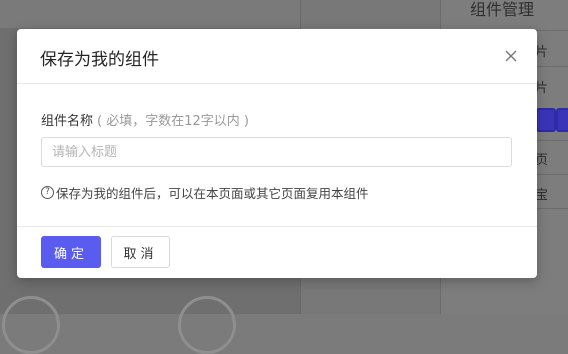  Describe the element at coordinates (67, 121) in the screenshot. I see `field-label-text: 组件名称` at that location.